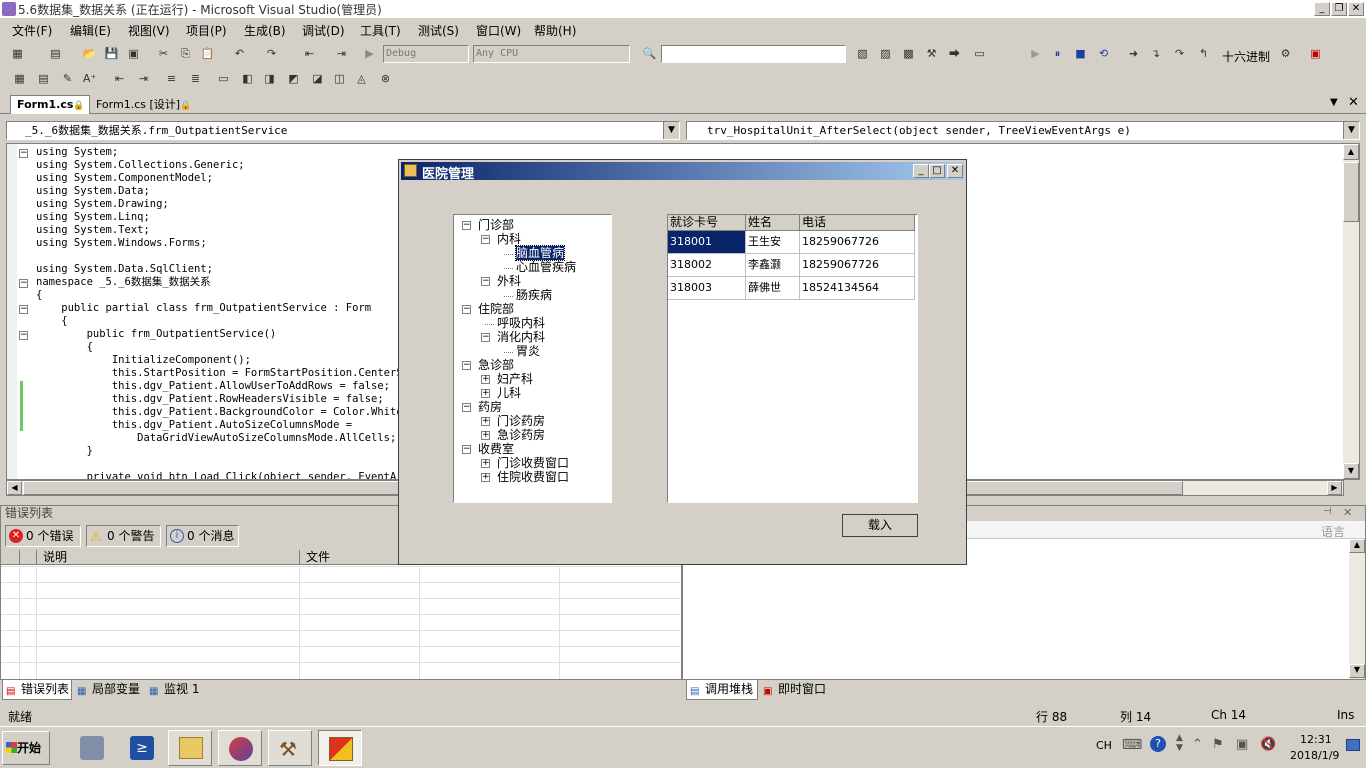 Image resolution: width=1366 pixels, height=768 pixels. I want to click on save-all-icon: ▣, so click(133, 53).